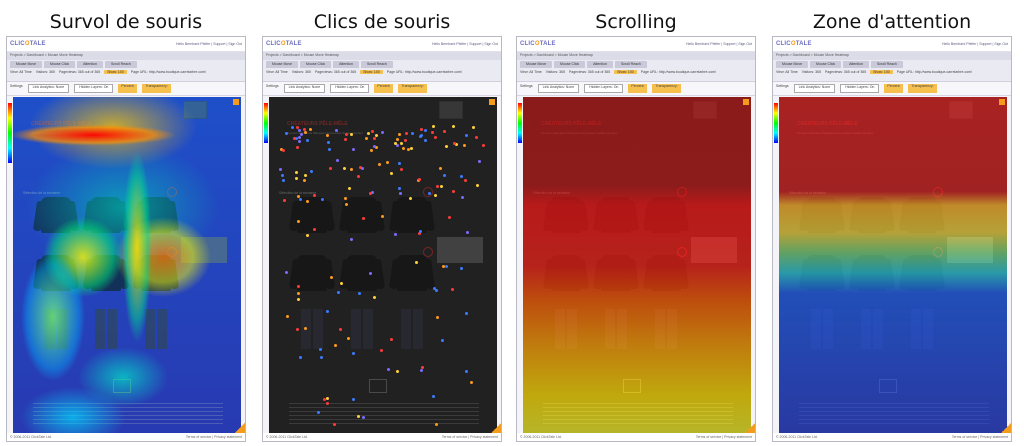 Image resolution: width=1024 pixels, height=446 pixels. Describe the element at coordinates (632, 386) in the screenshot. I see `brand-logo-footer` at that location.